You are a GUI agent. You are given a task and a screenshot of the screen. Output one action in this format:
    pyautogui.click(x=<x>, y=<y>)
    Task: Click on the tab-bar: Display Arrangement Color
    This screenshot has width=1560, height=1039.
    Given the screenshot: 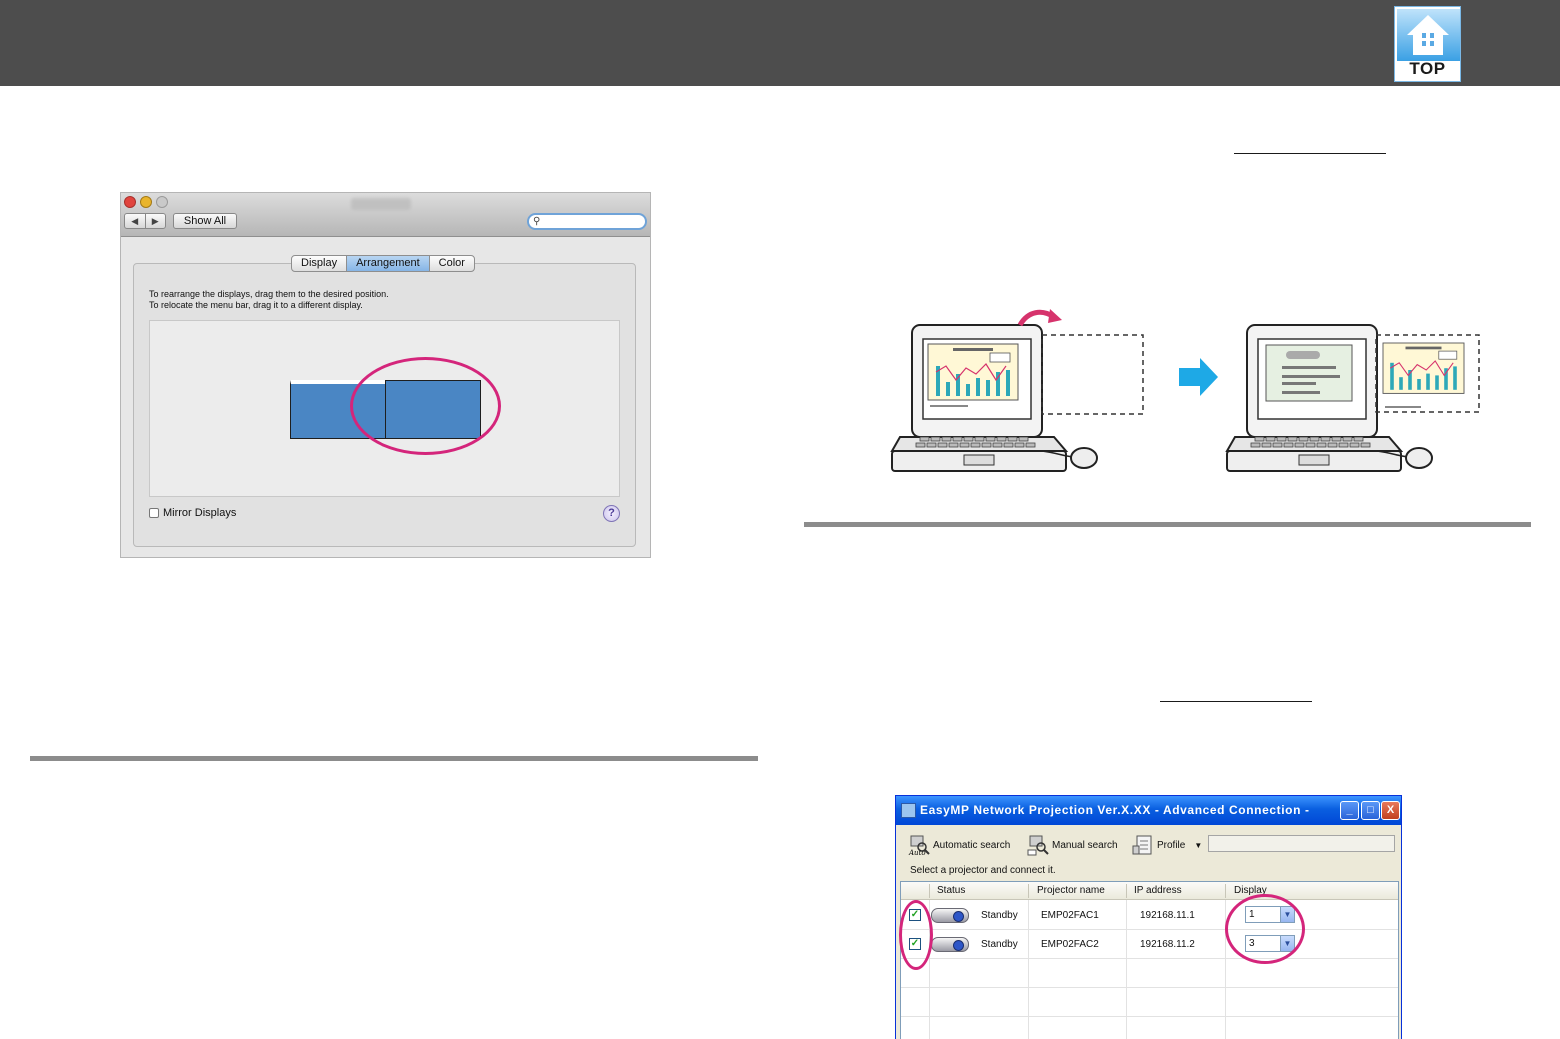 What is the action you would take?
    pyautogui.click(x=383, y=263)
    